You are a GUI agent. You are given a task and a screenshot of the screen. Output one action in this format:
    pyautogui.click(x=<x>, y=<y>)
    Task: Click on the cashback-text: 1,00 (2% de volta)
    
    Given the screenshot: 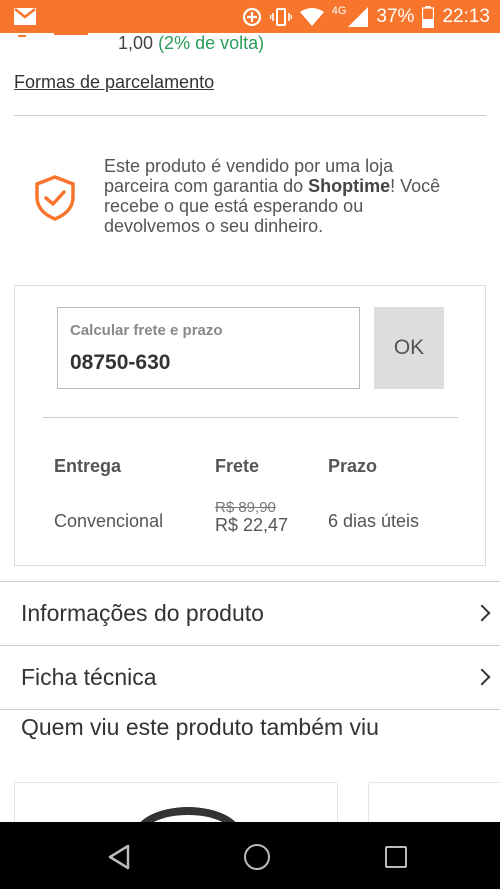 What is the action you would take?
    pyautogui.click(x=191, y=43)
    